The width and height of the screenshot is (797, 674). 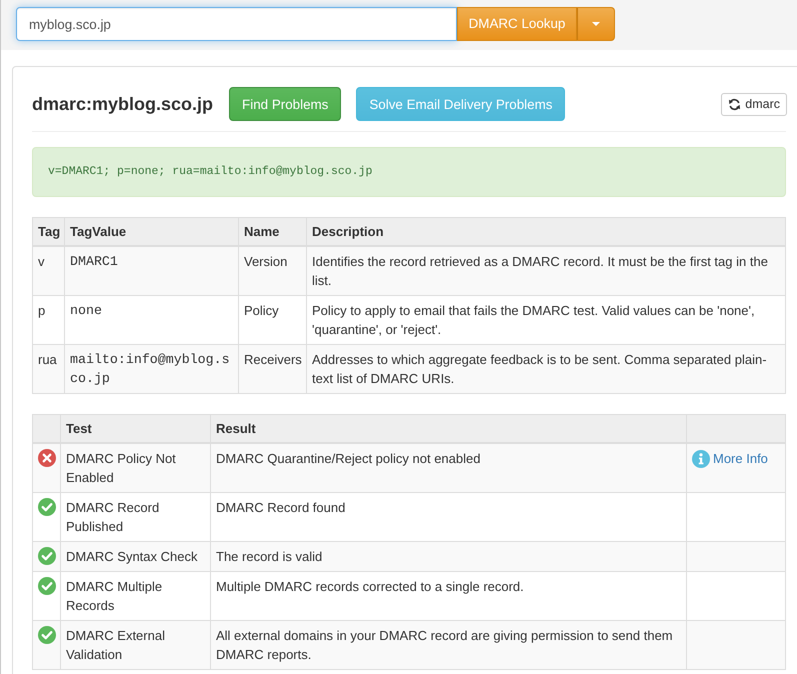 I want to click on column-header: Description, so click(x=546, y=232).